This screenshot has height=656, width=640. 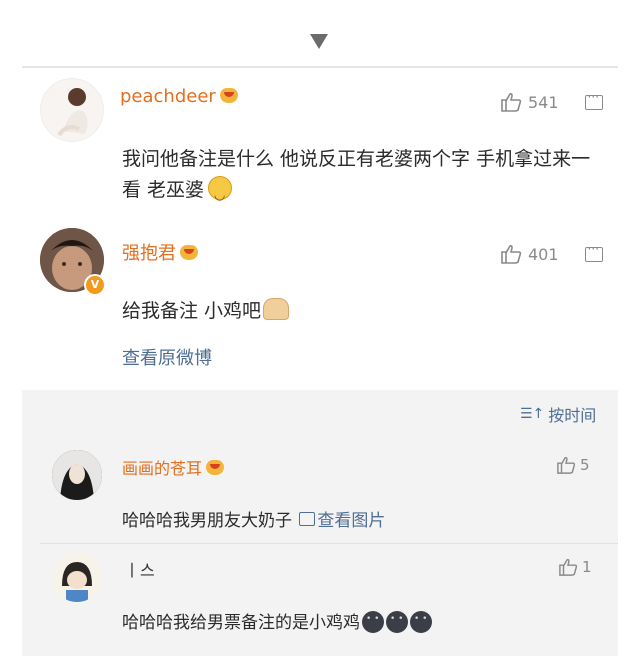 I want to click on view-image-link: 查看图片, so click(x=341, y=521).